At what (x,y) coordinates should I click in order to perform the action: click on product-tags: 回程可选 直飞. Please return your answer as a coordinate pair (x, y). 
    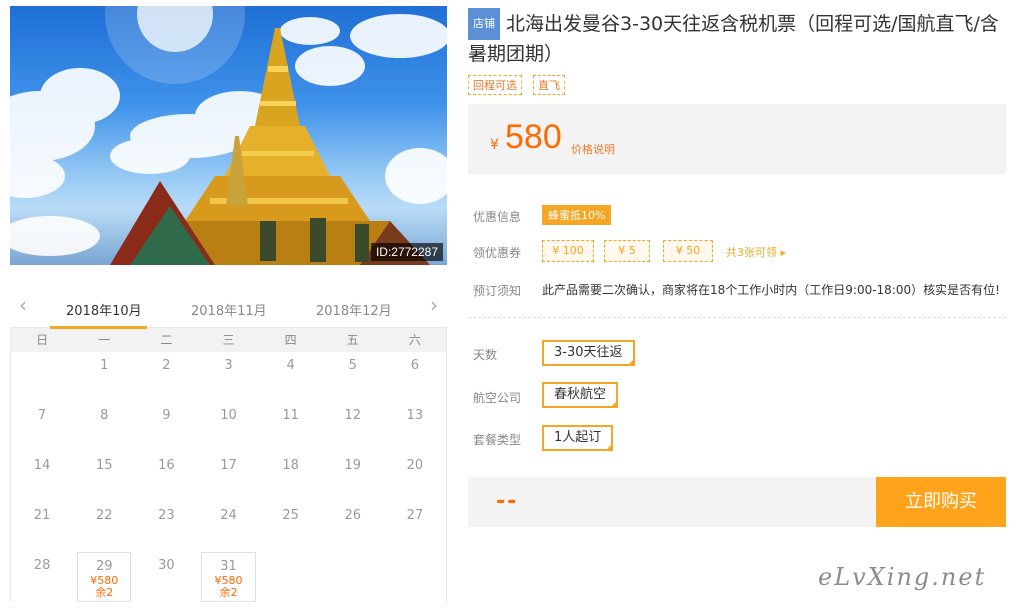
    Looking at the image, I should click on (519, 84).